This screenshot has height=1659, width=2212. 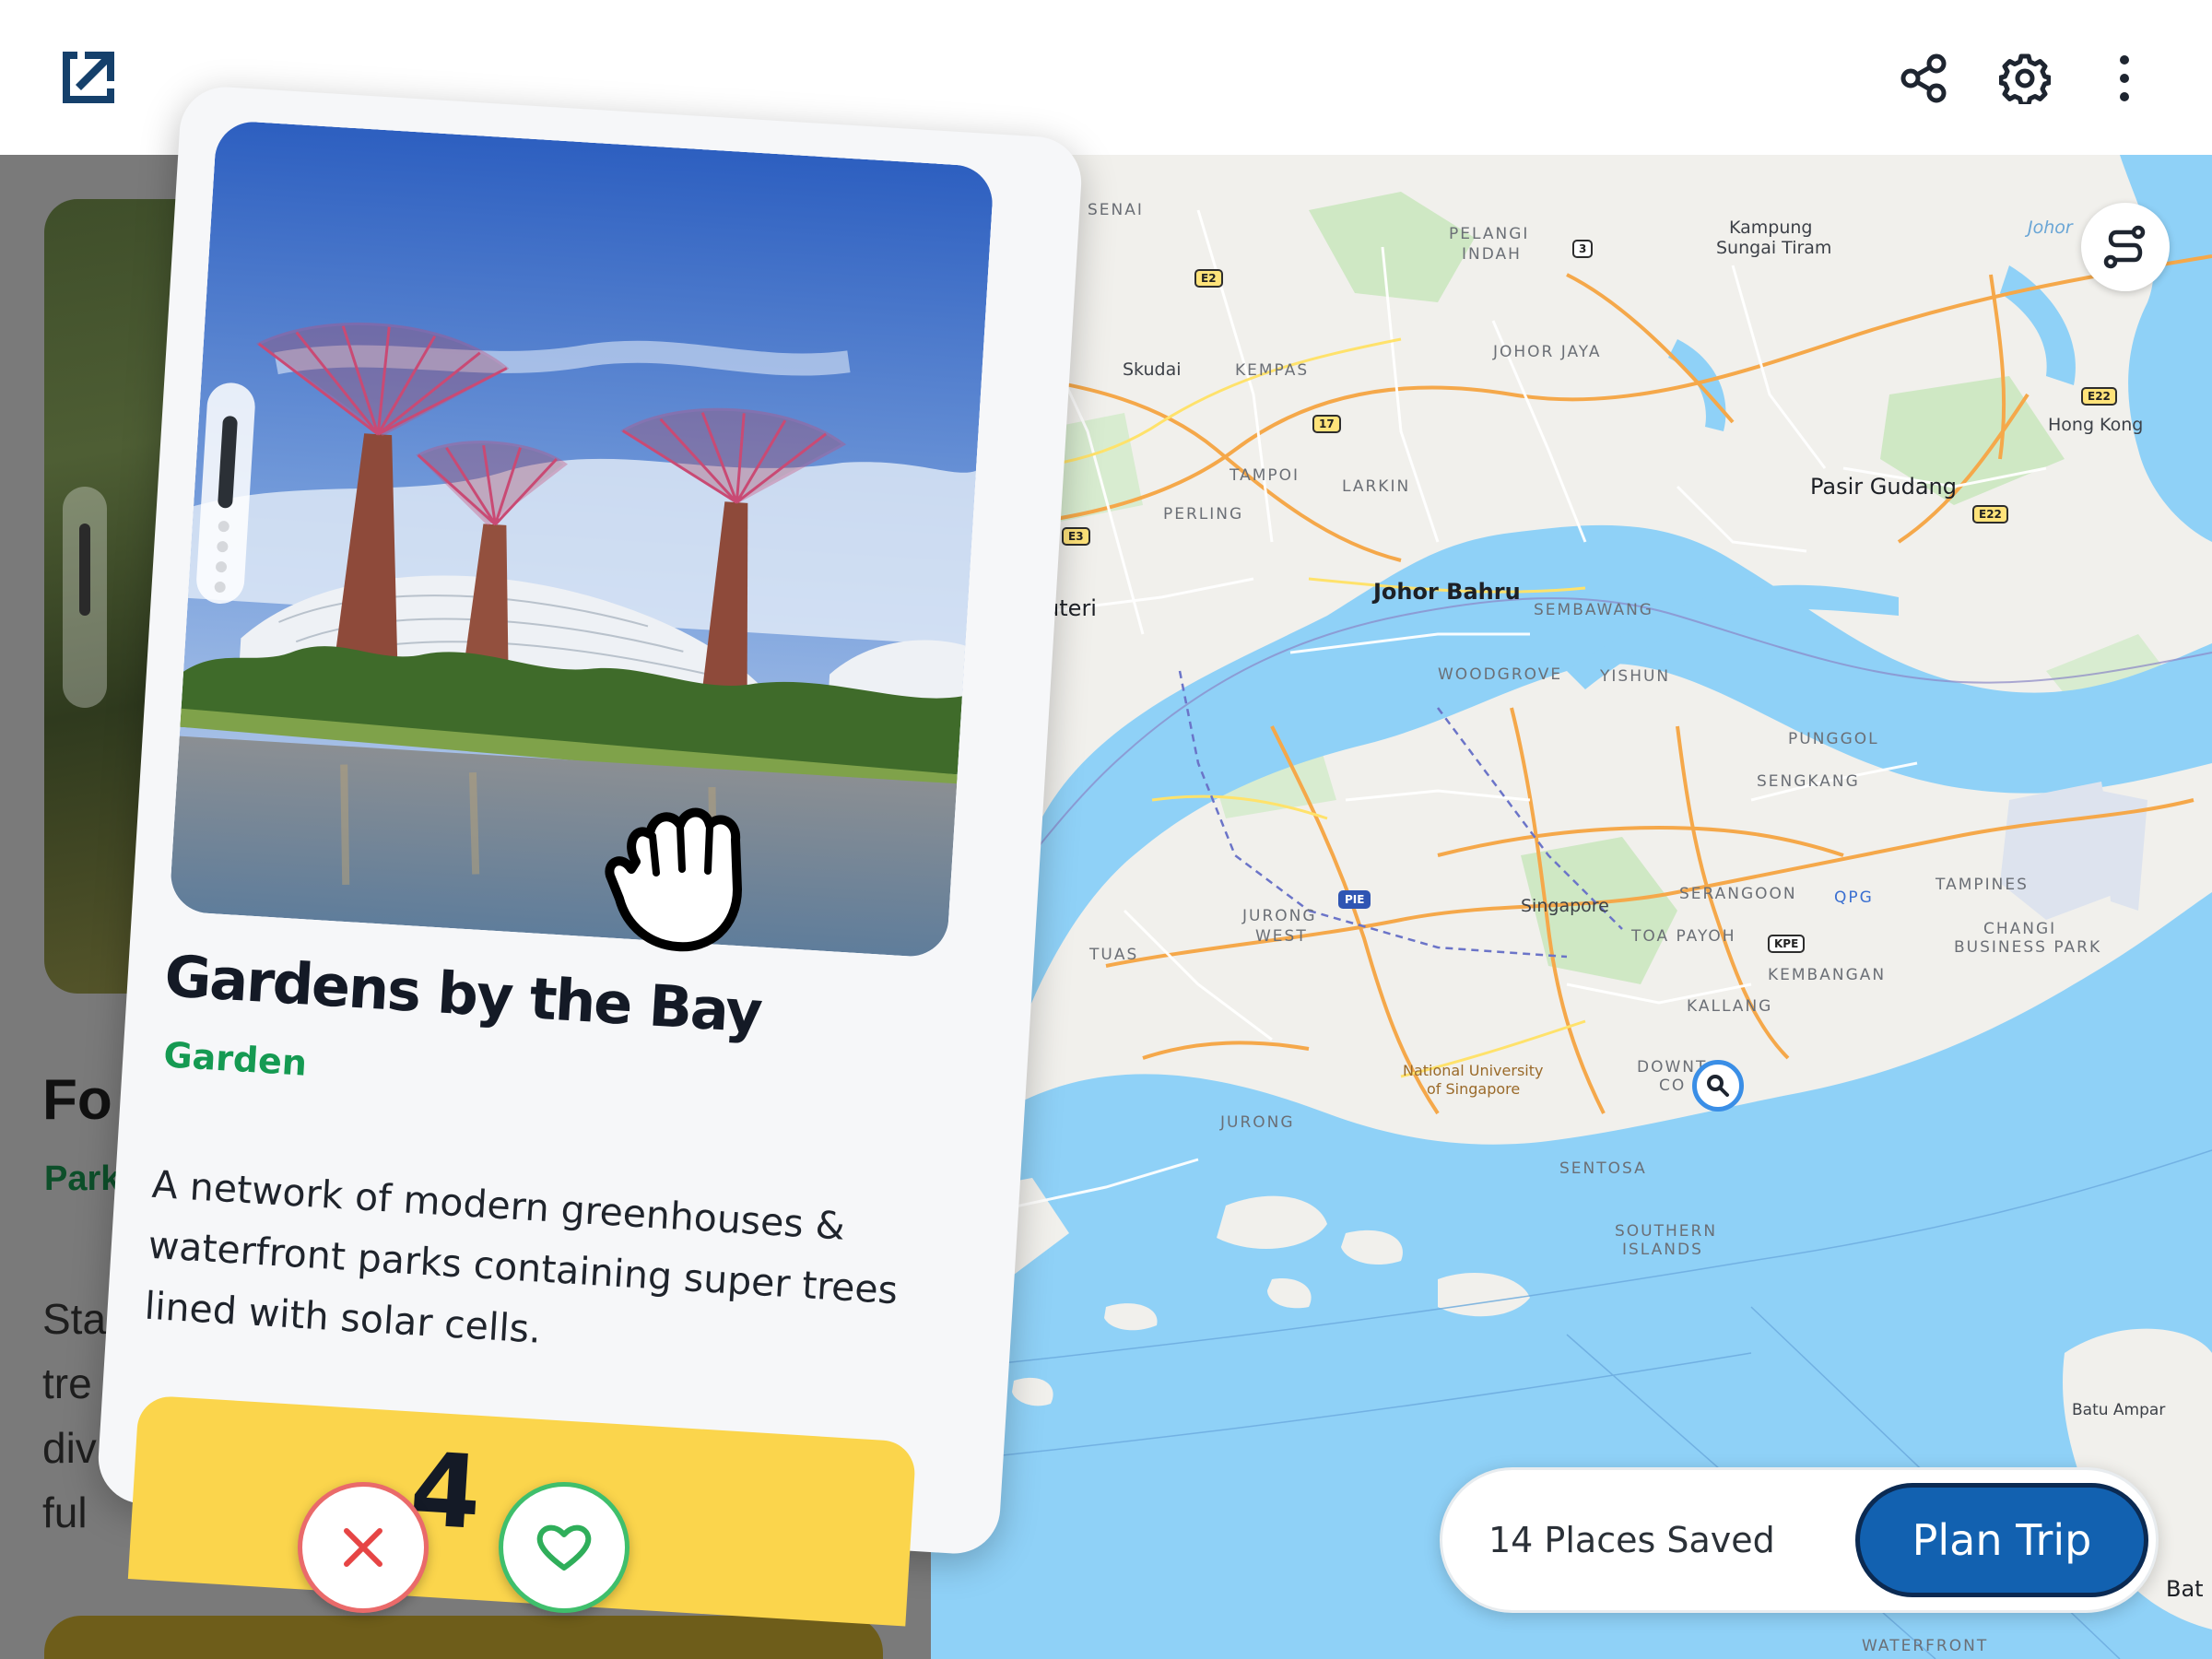 I want to click on map-label: YISHUN, so click(x=1635, y=676).